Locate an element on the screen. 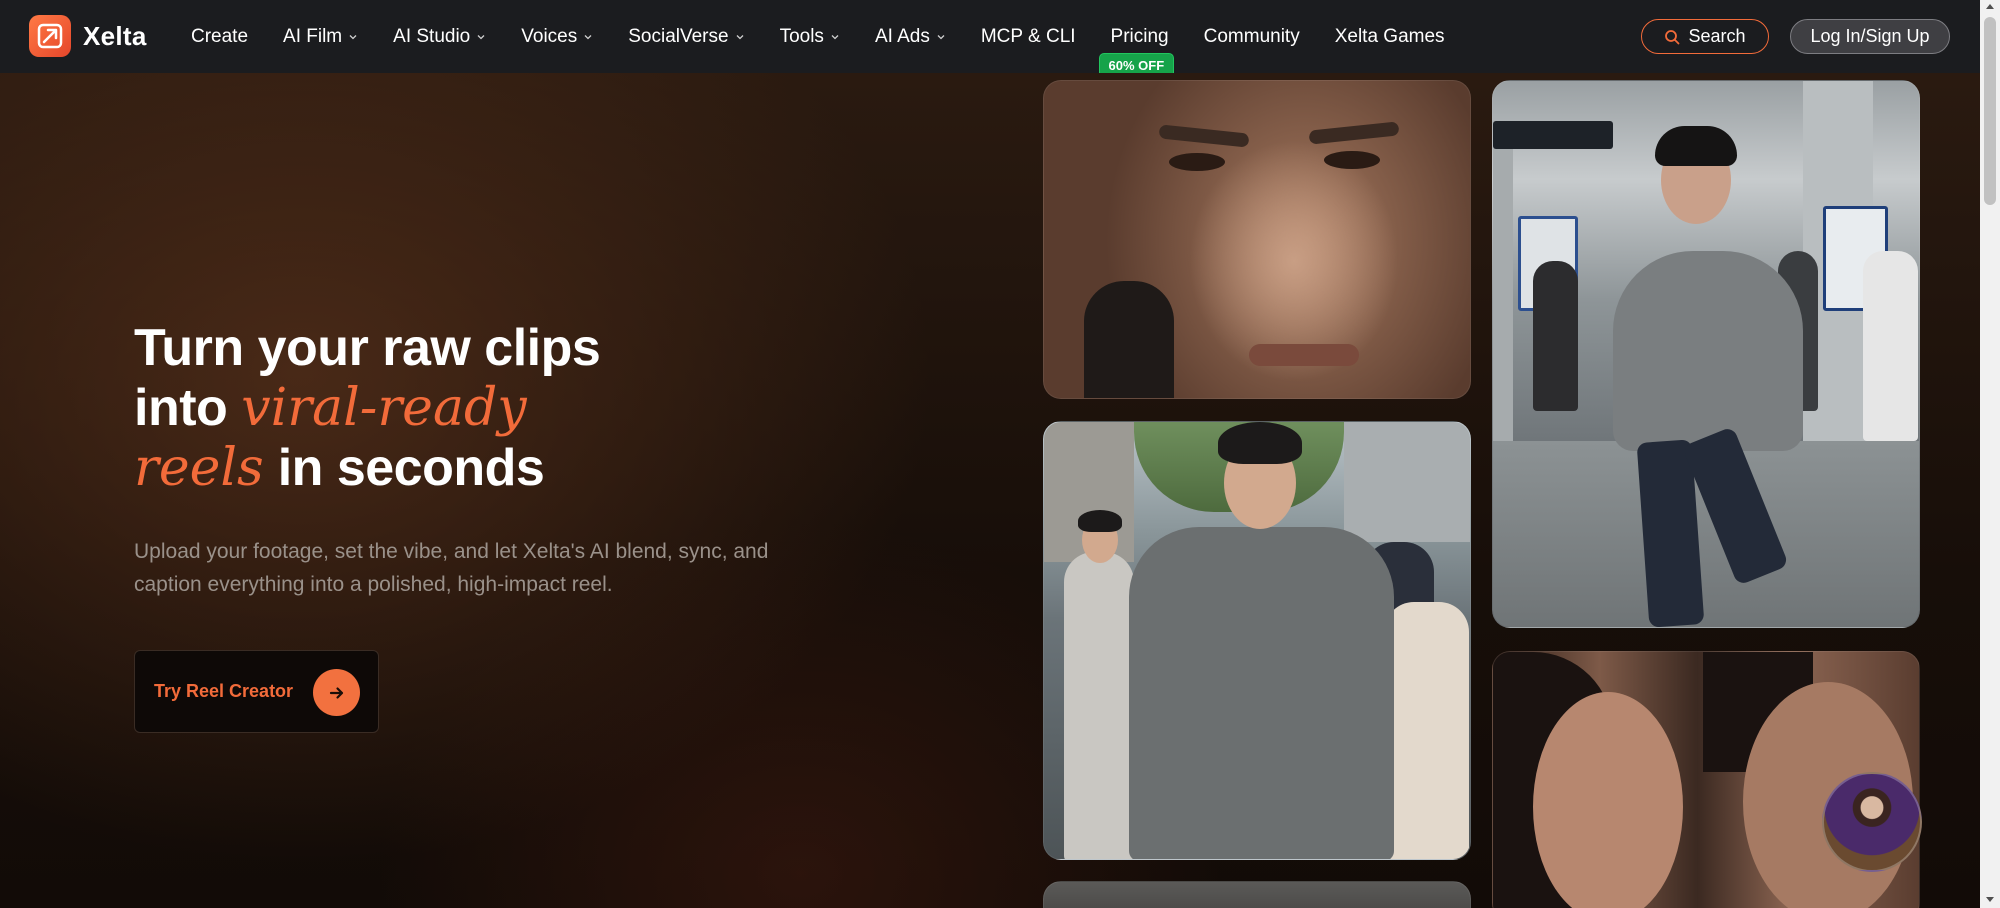 This screenshot has height=908, width=2000. nav-item-label: AI Ads is located at coordinates (902, 36).